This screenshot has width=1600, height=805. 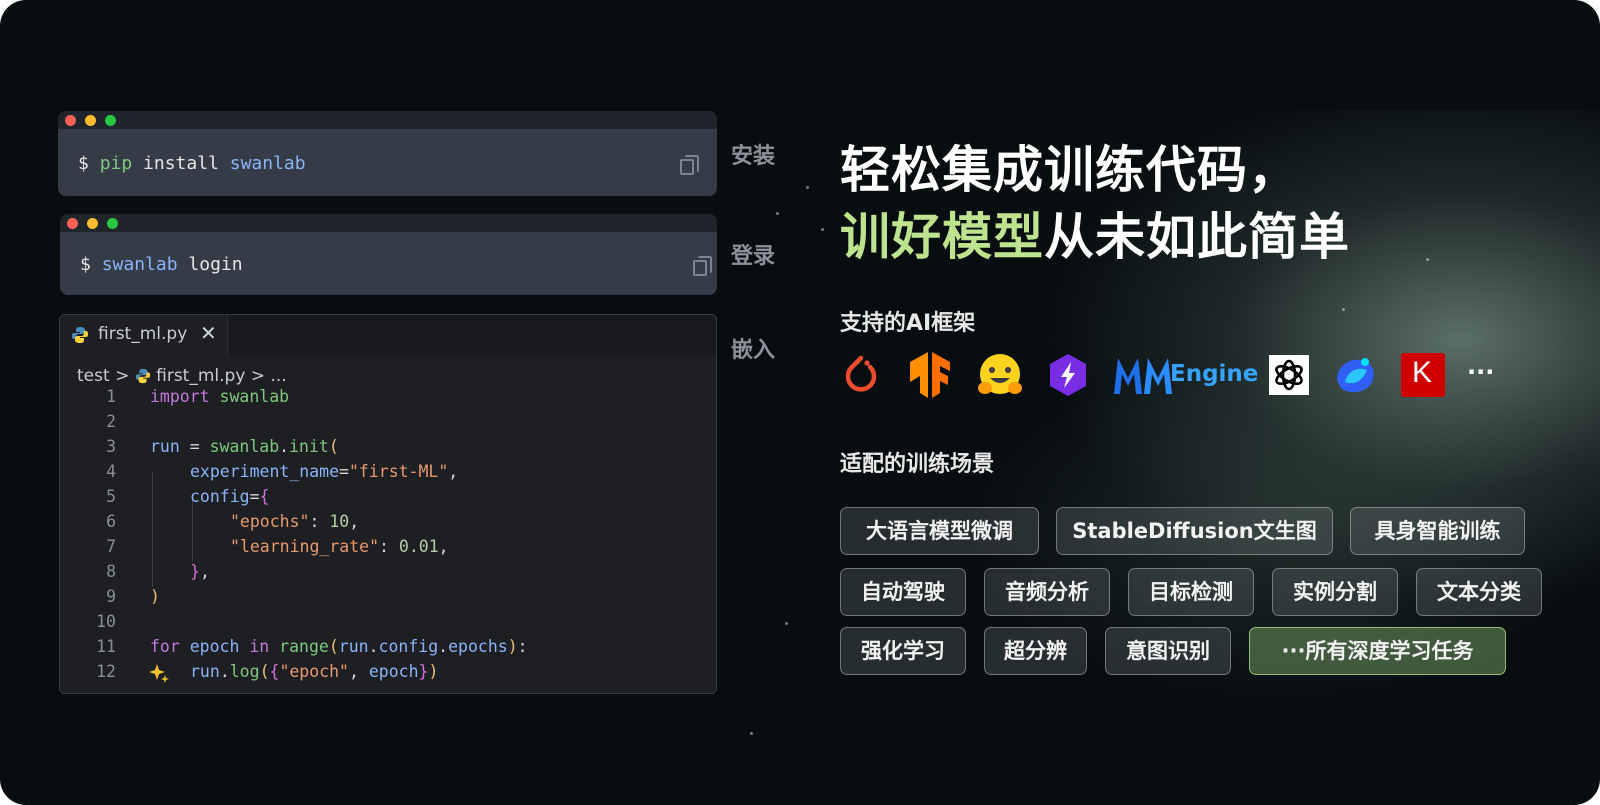 What do you see at coordinates (155, 596) in the screenshot?
I see `code-line-9: )` at bounding box center [155, 596].